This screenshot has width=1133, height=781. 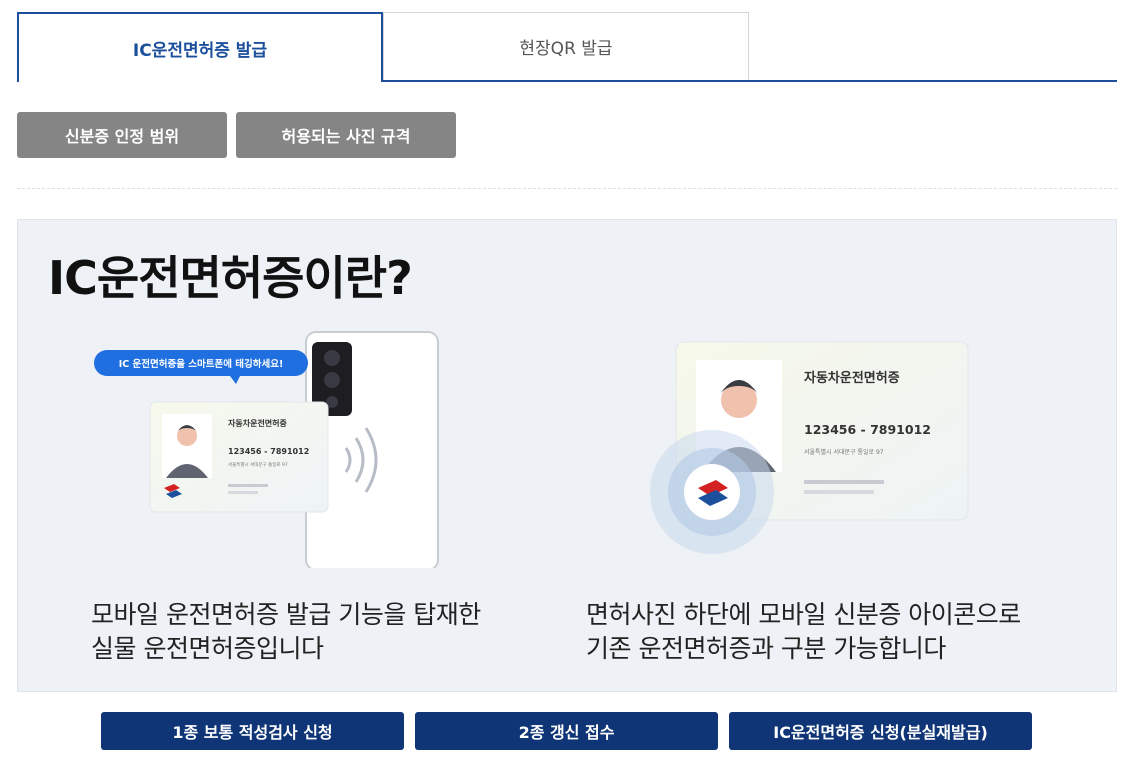 I want to click on aptitude-test-button: 1종 보통 적성검사 신청, so click(x=252, y=731).